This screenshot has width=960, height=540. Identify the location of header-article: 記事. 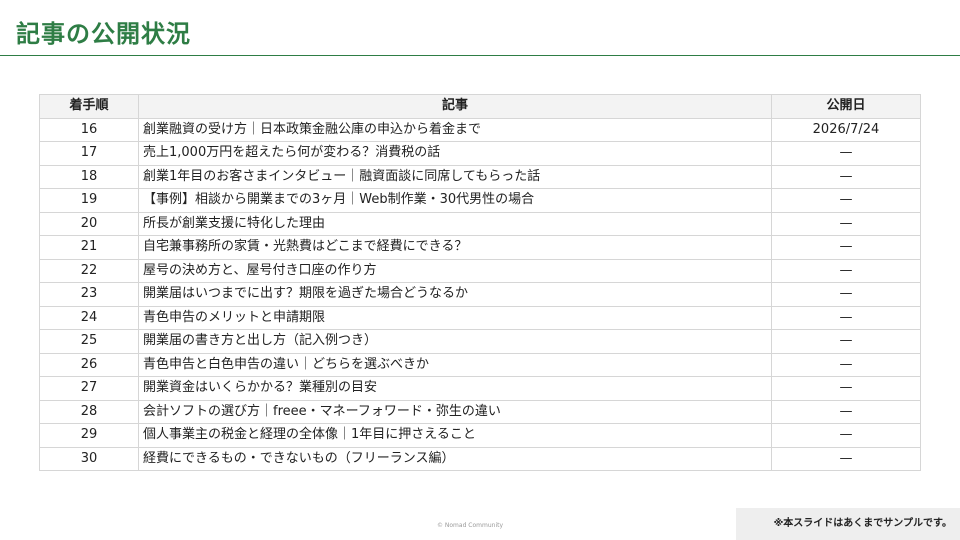
(455, 106).